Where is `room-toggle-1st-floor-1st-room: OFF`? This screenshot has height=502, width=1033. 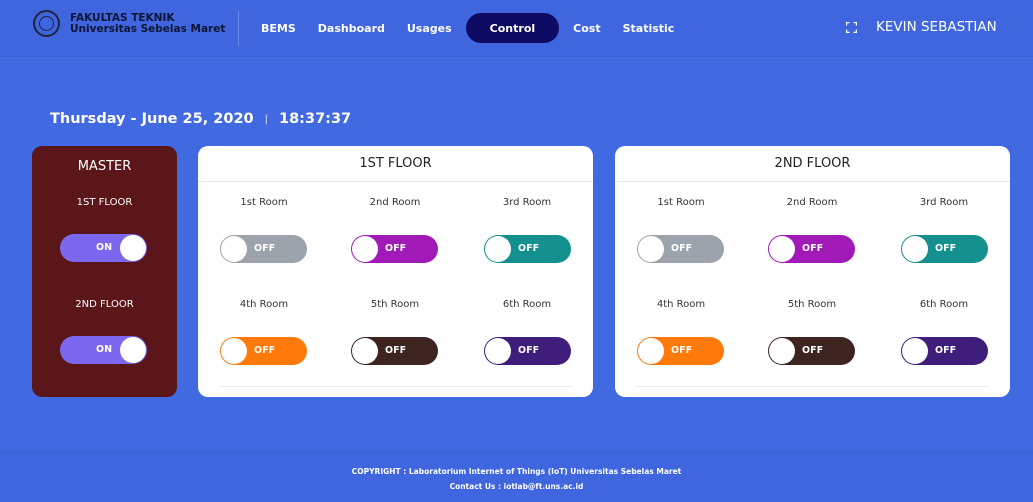 room-toggle-1st-floor-1st-room: OFF is located at coordinates (263, 249).